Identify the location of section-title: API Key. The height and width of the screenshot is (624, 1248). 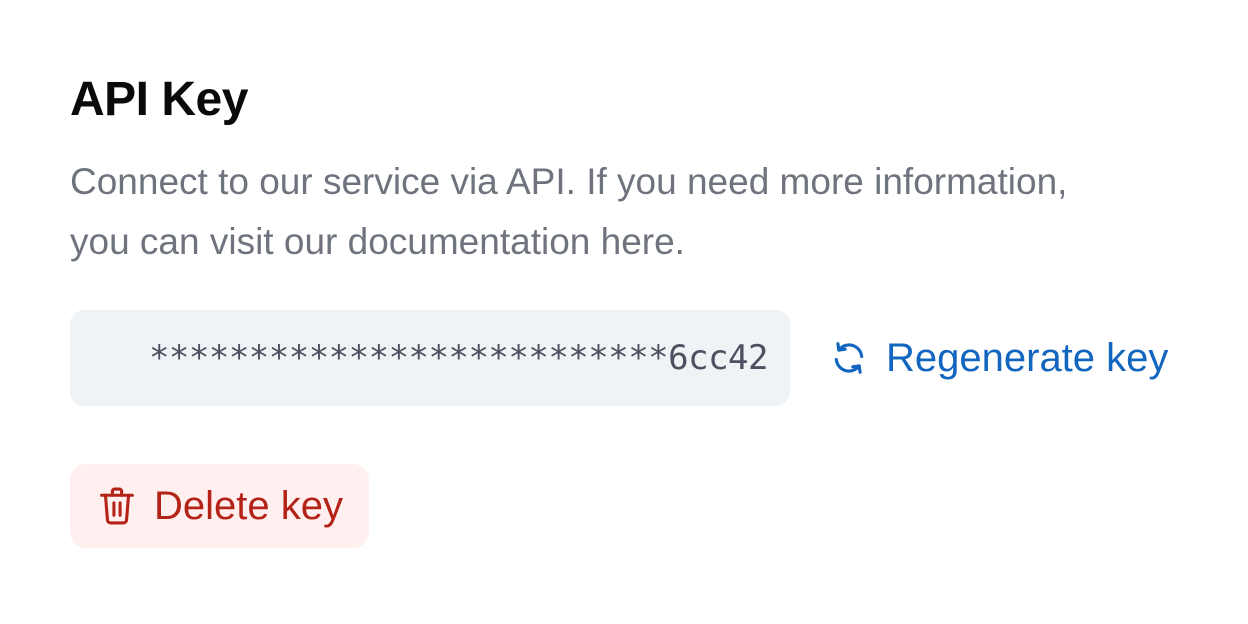
(159, 99).